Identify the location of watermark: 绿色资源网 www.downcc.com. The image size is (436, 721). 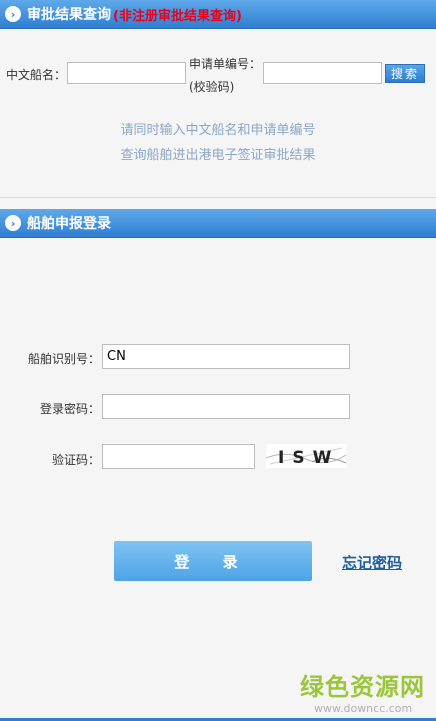
(362, 691).